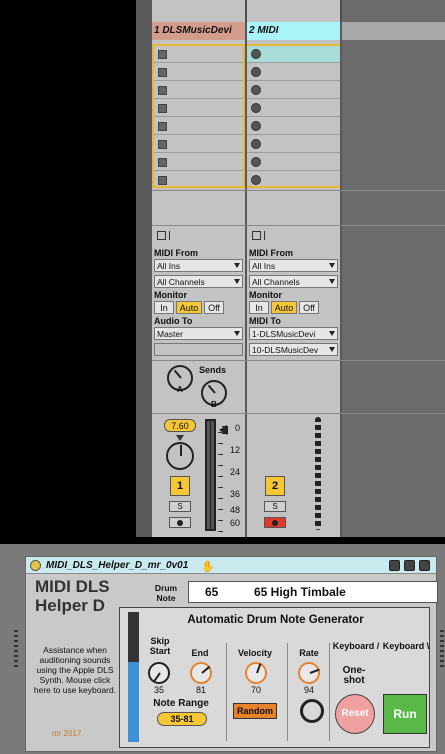  What do you see at coordinates (35, 565) in the screenshot?
I see `power-icon` at bounding box center [35, 565].